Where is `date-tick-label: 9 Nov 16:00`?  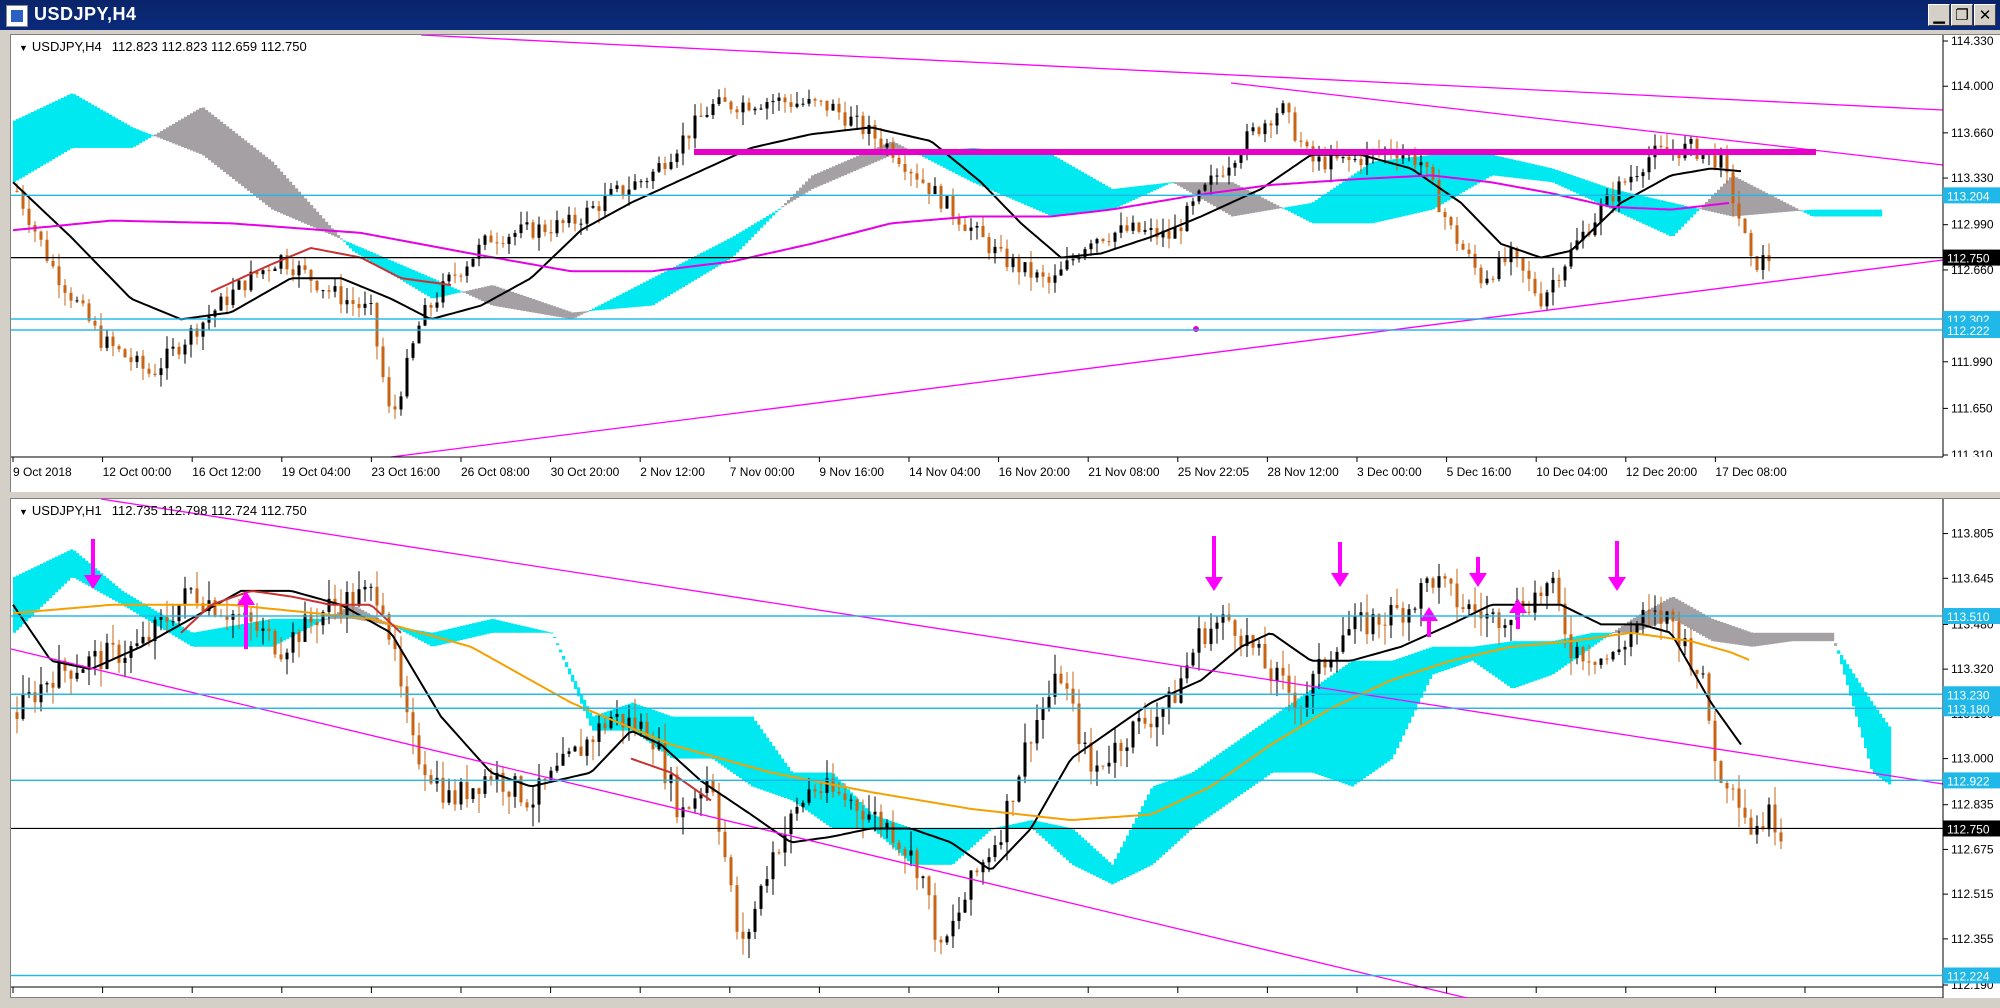 date-tick-label: 9 Nov 16:00 is located at coordinates (851, 472).